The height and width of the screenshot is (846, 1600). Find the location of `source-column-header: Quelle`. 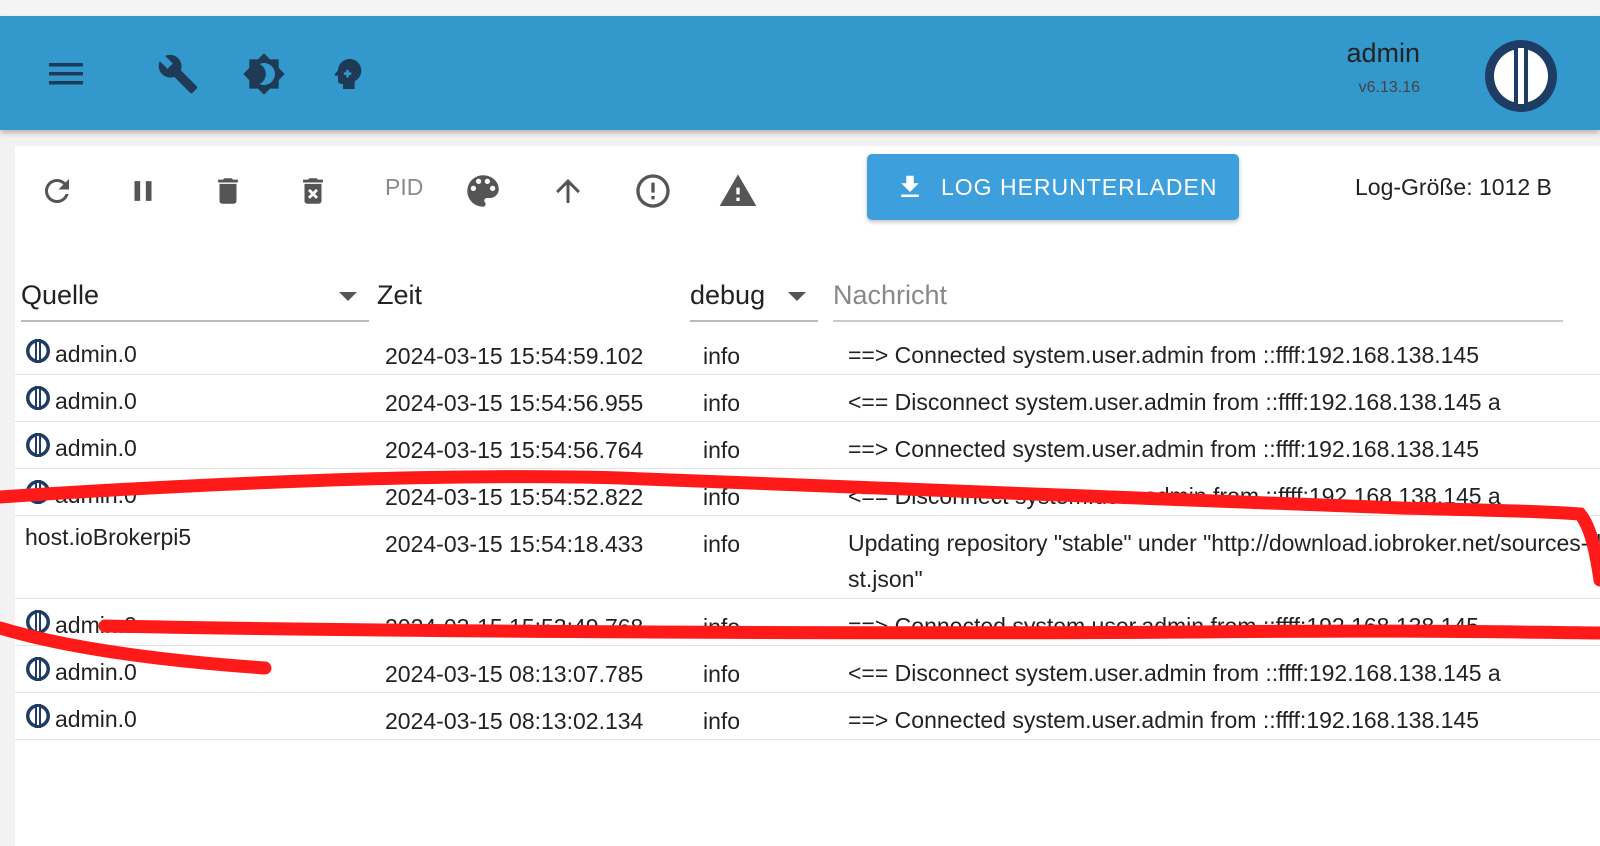

source-column-header: Quelle is located at coordinates (60, 294).